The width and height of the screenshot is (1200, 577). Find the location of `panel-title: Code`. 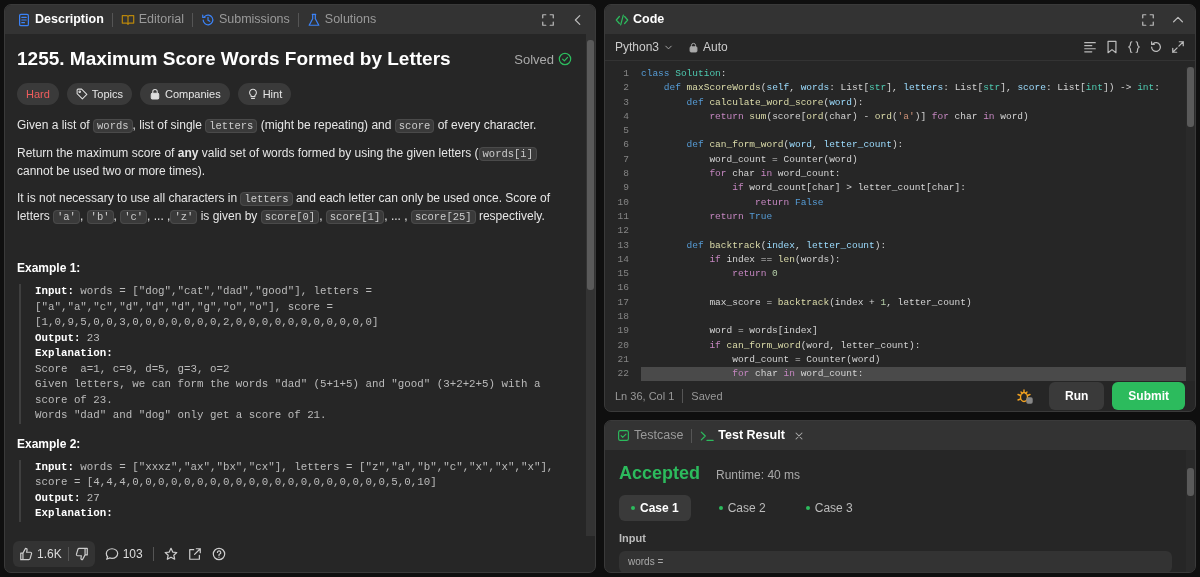

panel-title: Code is located at coordinates (649, 20).